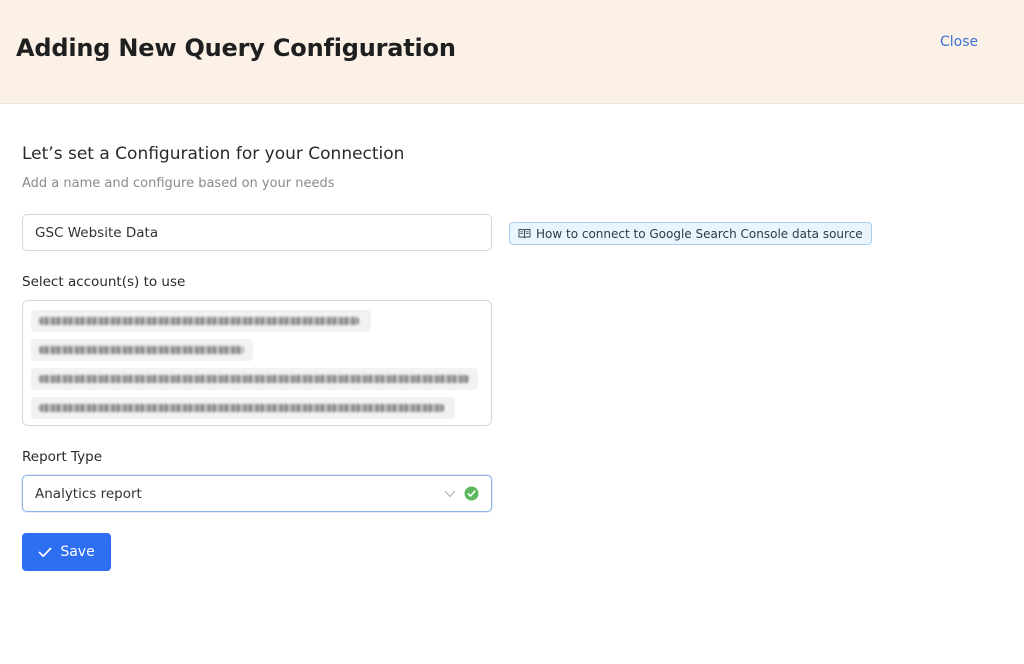  Describe the element at coordinates (257, 363) in the screenshot. I see `accounts-list` at that location.